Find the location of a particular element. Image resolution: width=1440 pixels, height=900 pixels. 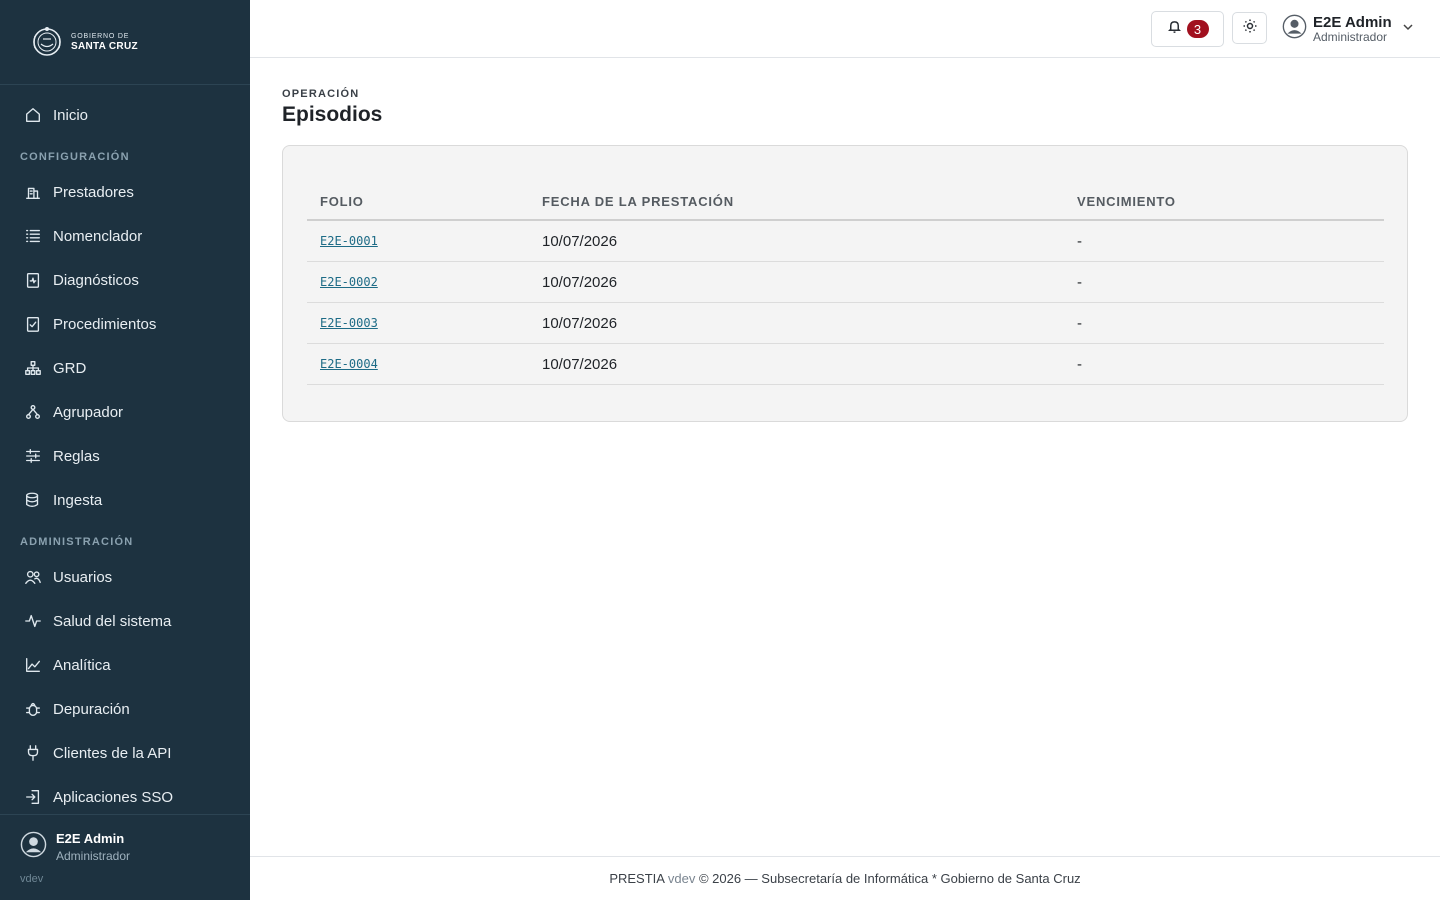

sidebar-item-aplicaciones-sso: Aplicaciones SSO is located at coordinates (125, 797).